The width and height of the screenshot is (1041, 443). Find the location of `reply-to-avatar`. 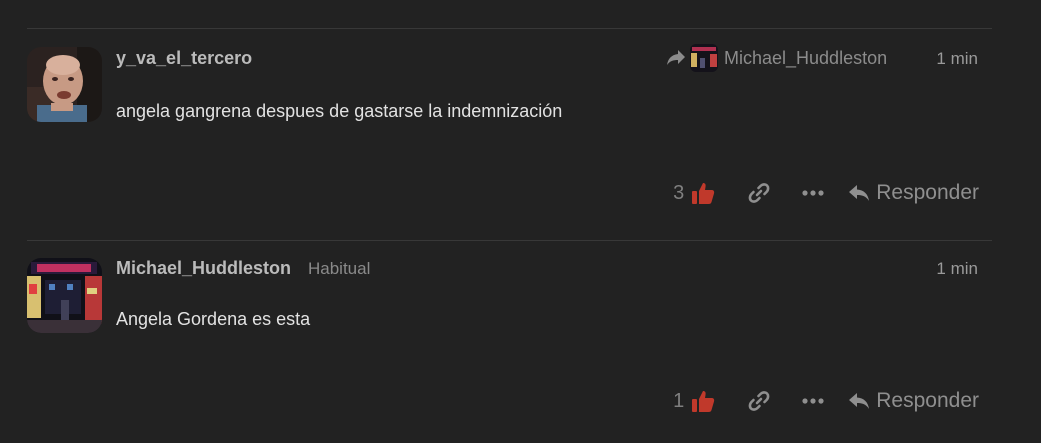

reply-to-avatar is located at coordinates (704, 58).